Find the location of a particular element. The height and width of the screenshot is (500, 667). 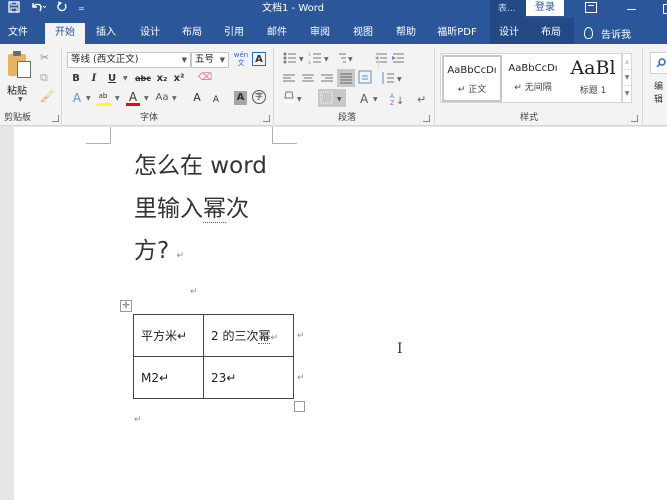

multilevel-list-icon is located at coordinates (342, 58).